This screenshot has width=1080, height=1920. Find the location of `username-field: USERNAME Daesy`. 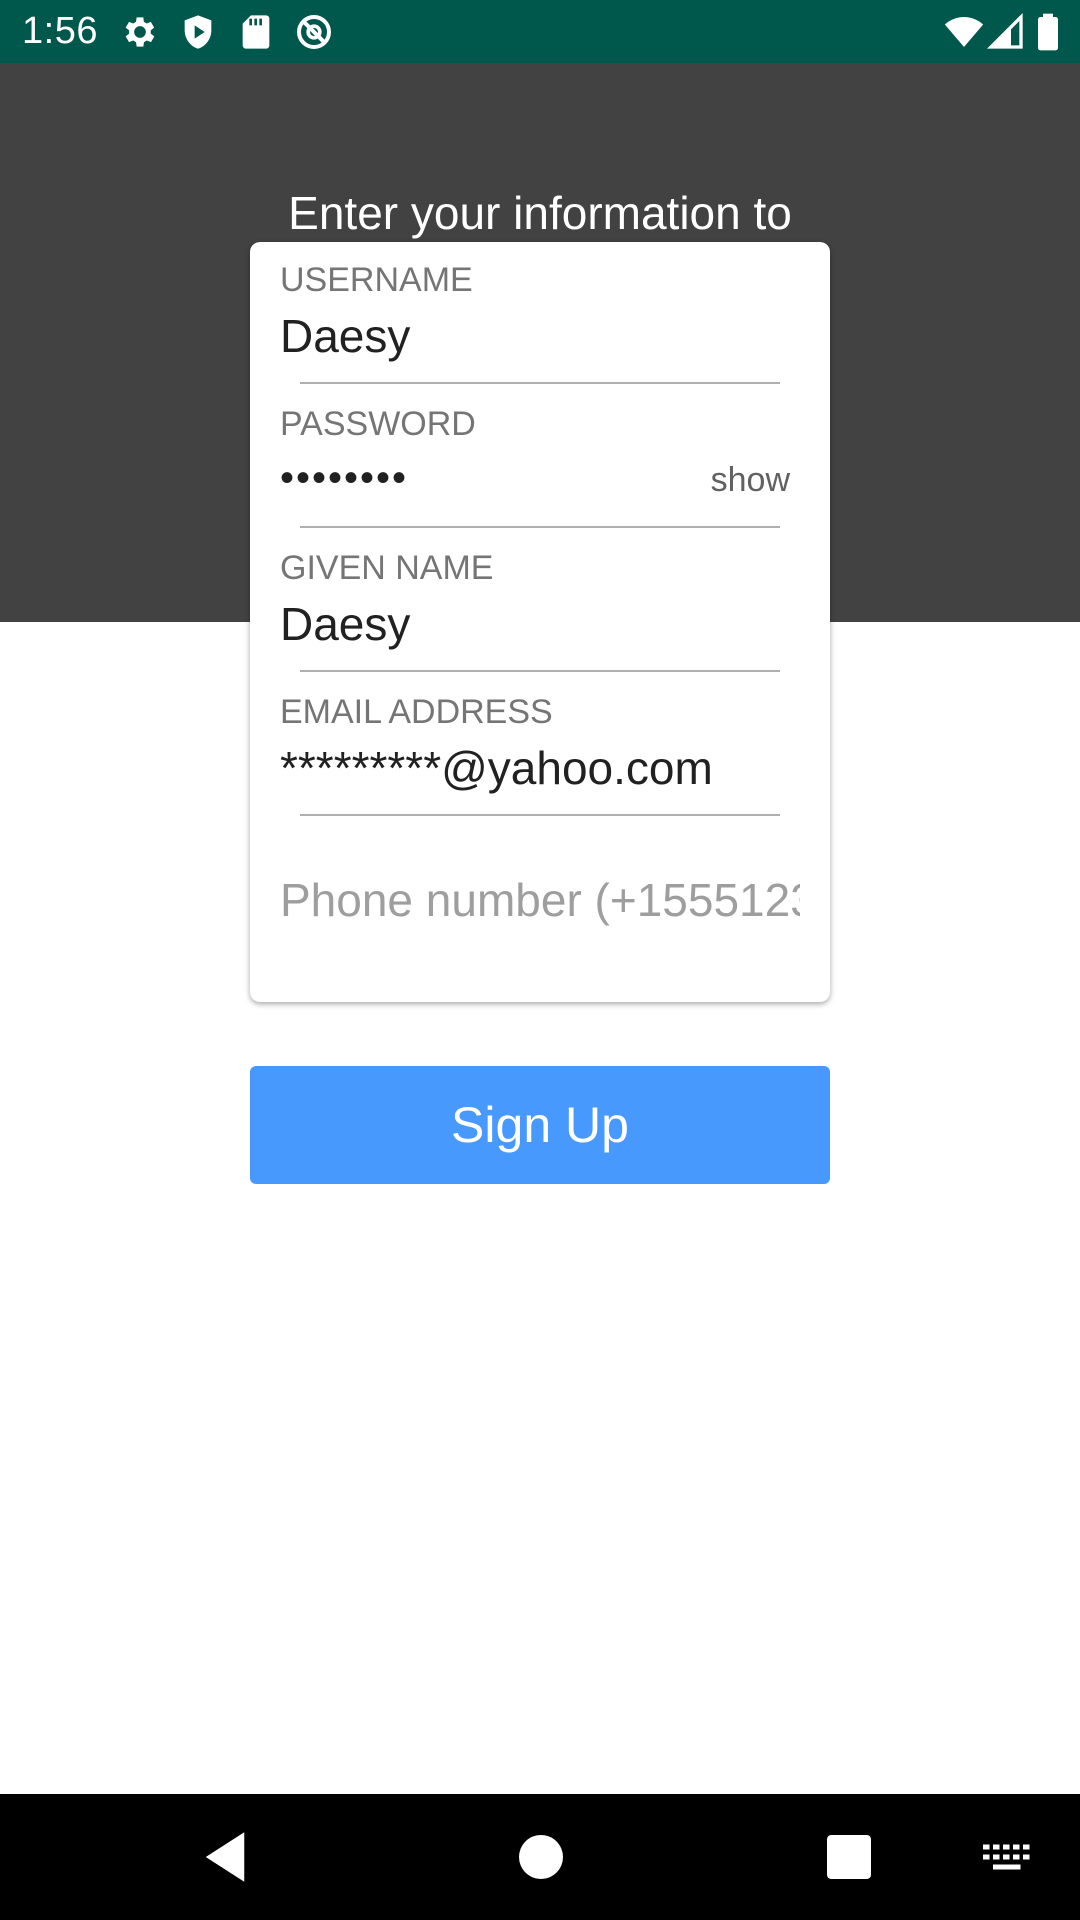

username-field: USERNAME Daesy is located at coordinates (540, 314).